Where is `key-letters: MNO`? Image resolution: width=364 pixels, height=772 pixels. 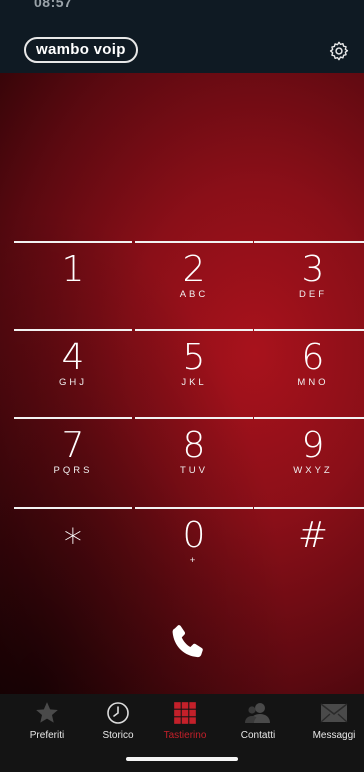 key-letters: MNO is located at coordinates (313, 382).